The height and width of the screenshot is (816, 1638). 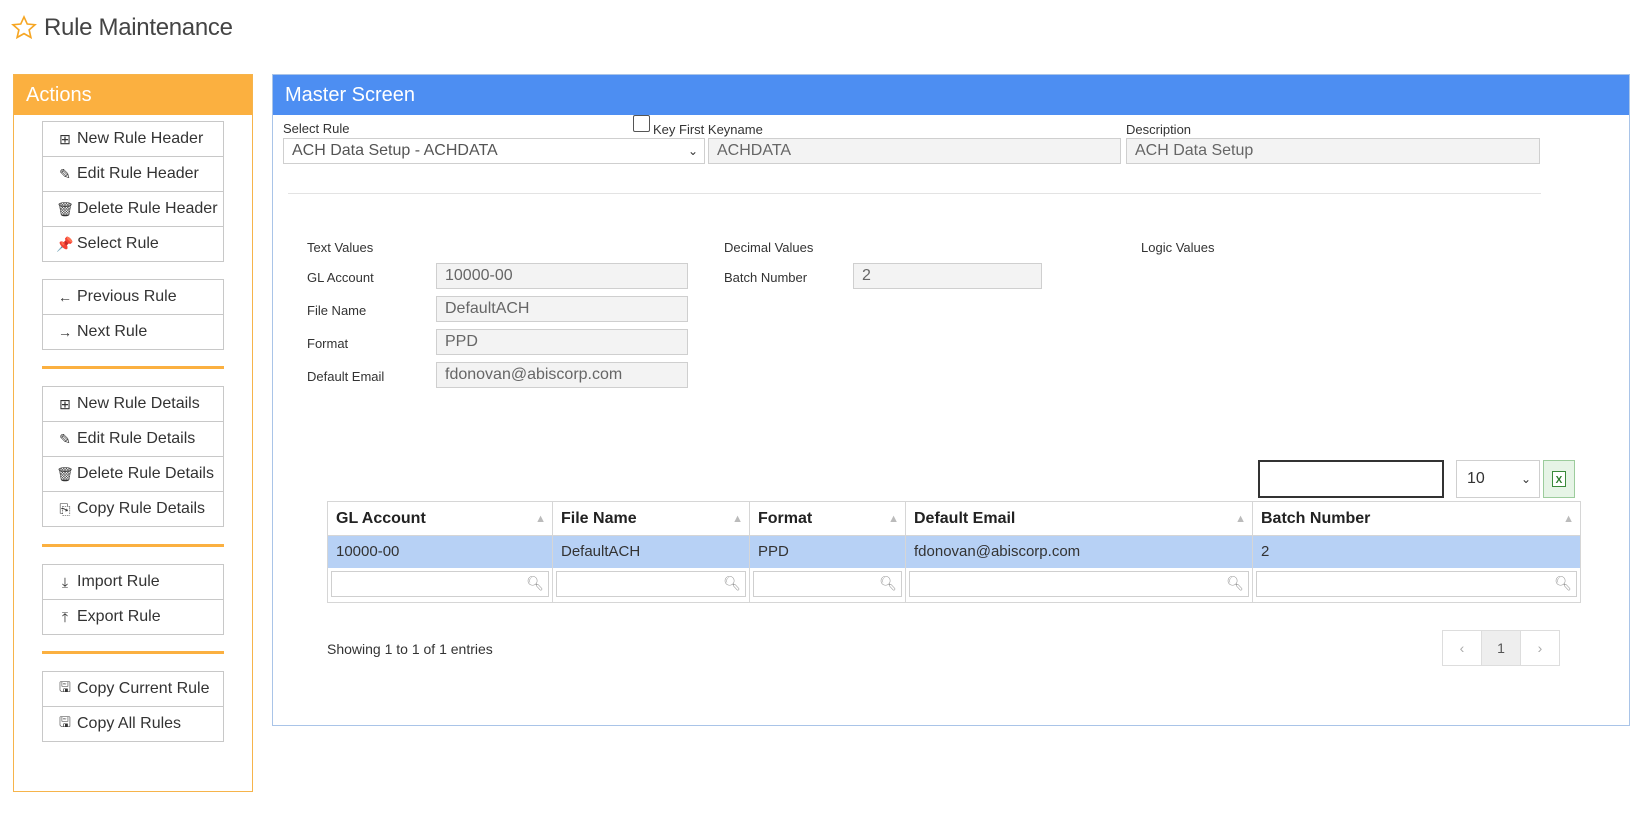 I want to click on column-header-gl-account: GL Account ▲︎, so click(x=440, y=519).